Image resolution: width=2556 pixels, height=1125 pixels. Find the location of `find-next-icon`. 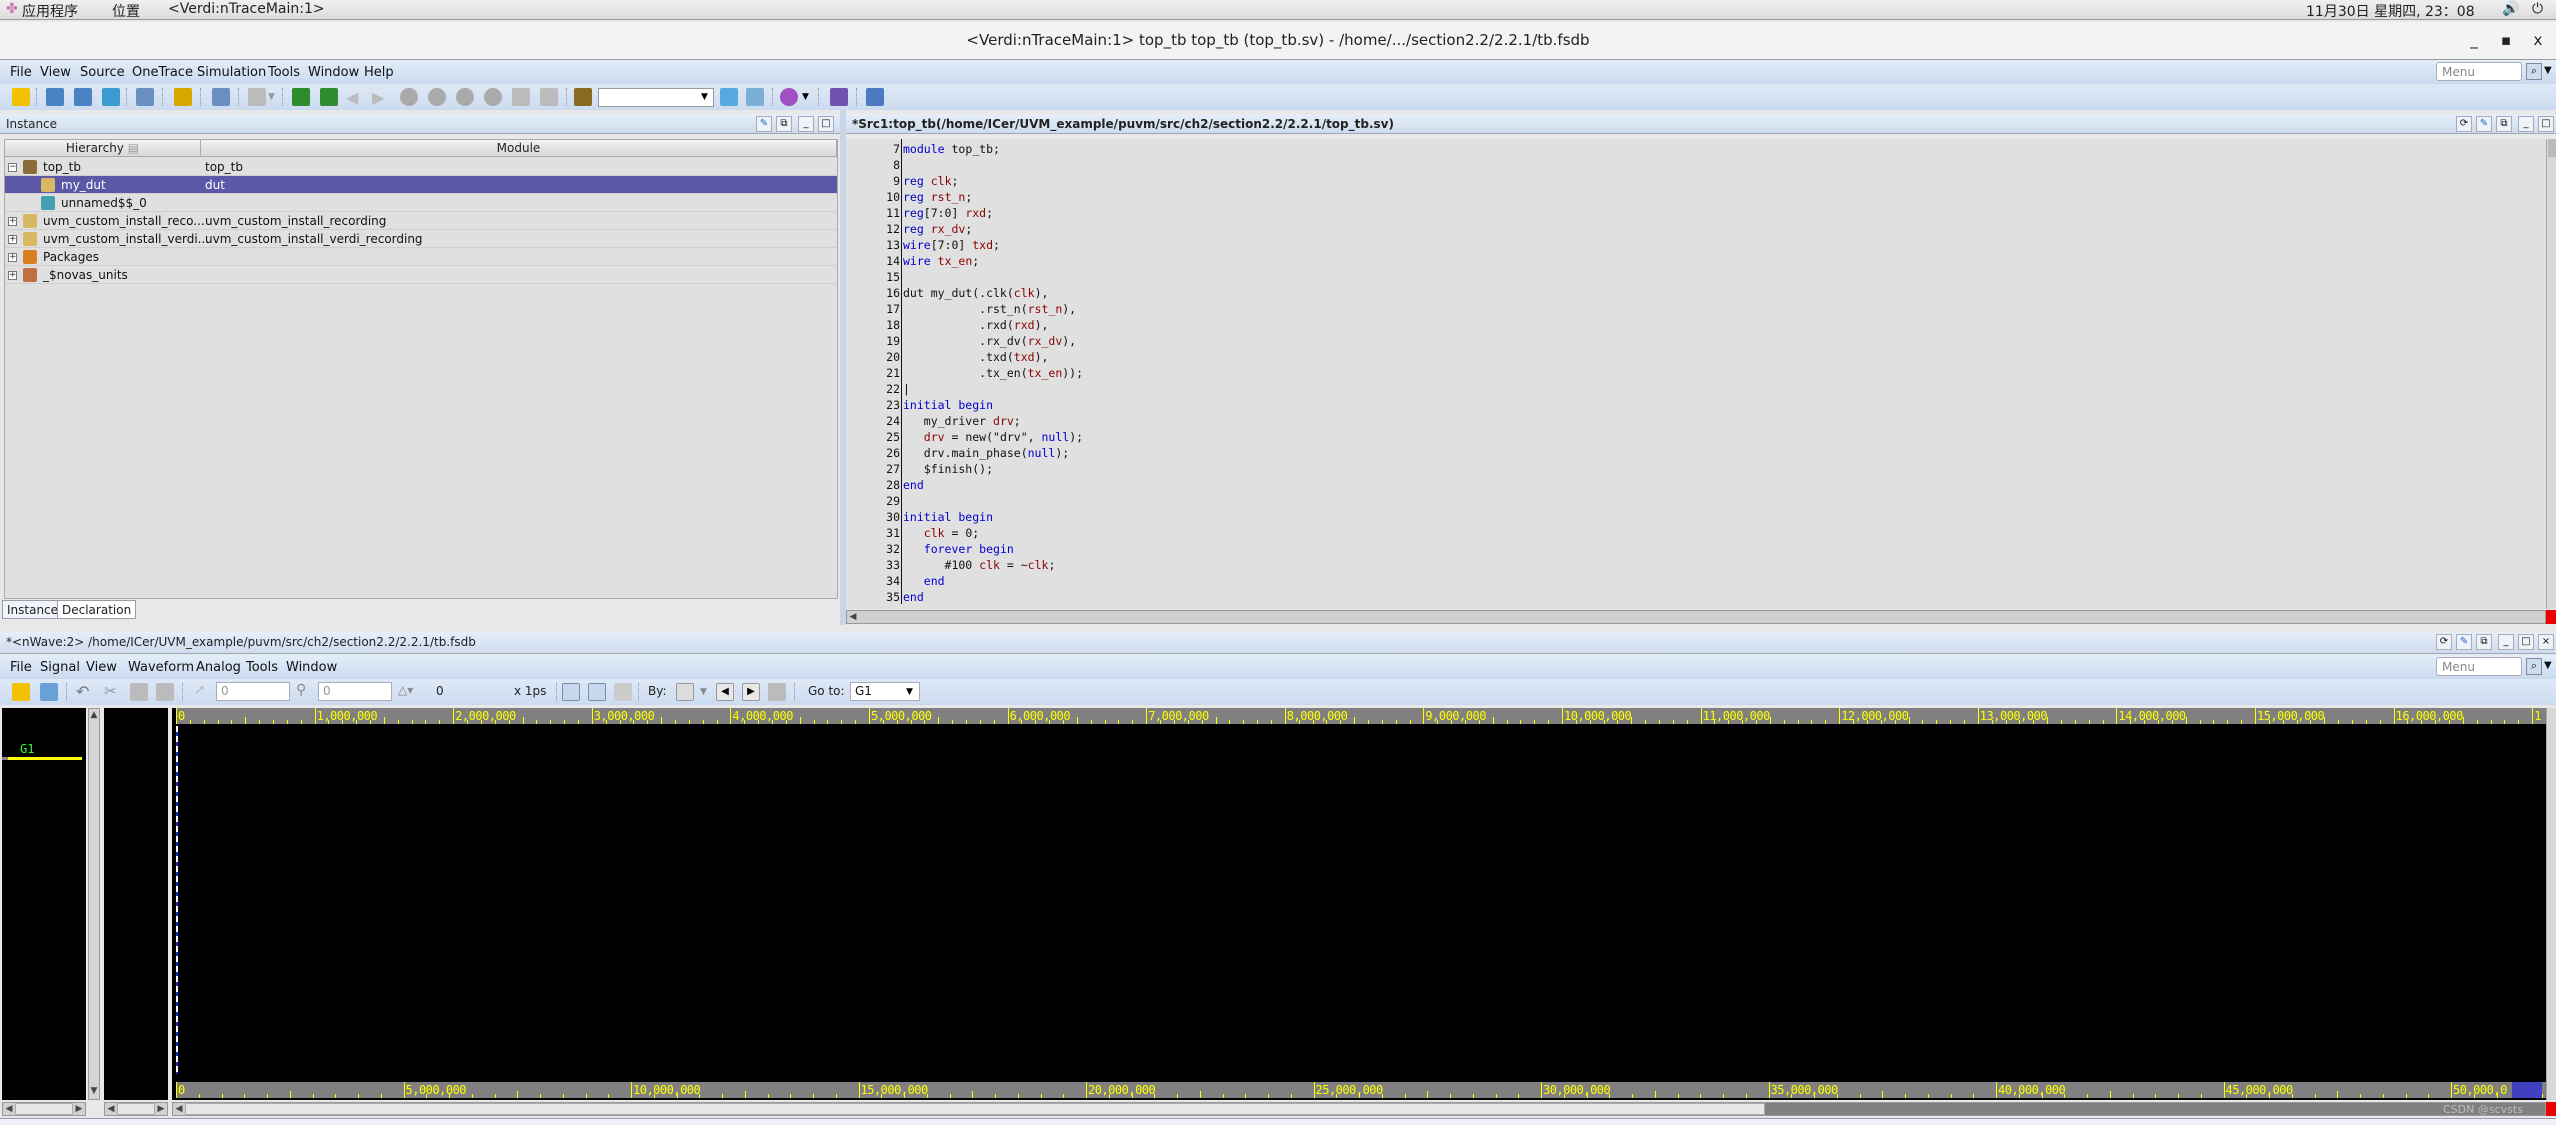

find-next-icon is located at coordinates (755, 97).